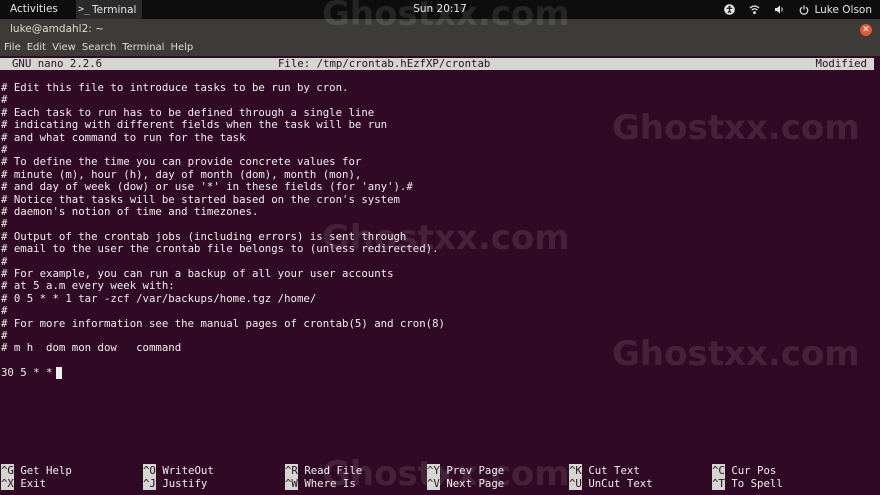 This screenshot has height=495, width=880. Describe the element at coordinates (575, 470) in the screenshot. I see `shortcut-key: ^K` at that location.